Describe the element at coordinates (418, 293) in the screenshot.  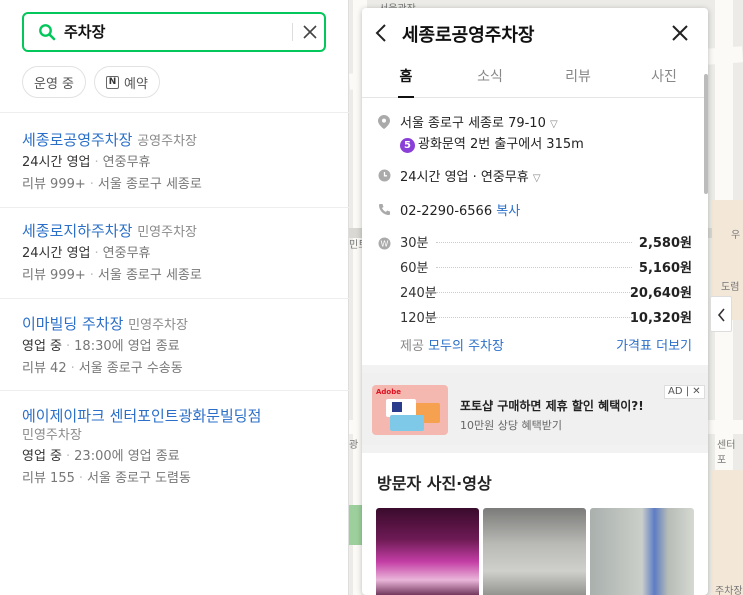
I see `price-duration: 240분` at that location.